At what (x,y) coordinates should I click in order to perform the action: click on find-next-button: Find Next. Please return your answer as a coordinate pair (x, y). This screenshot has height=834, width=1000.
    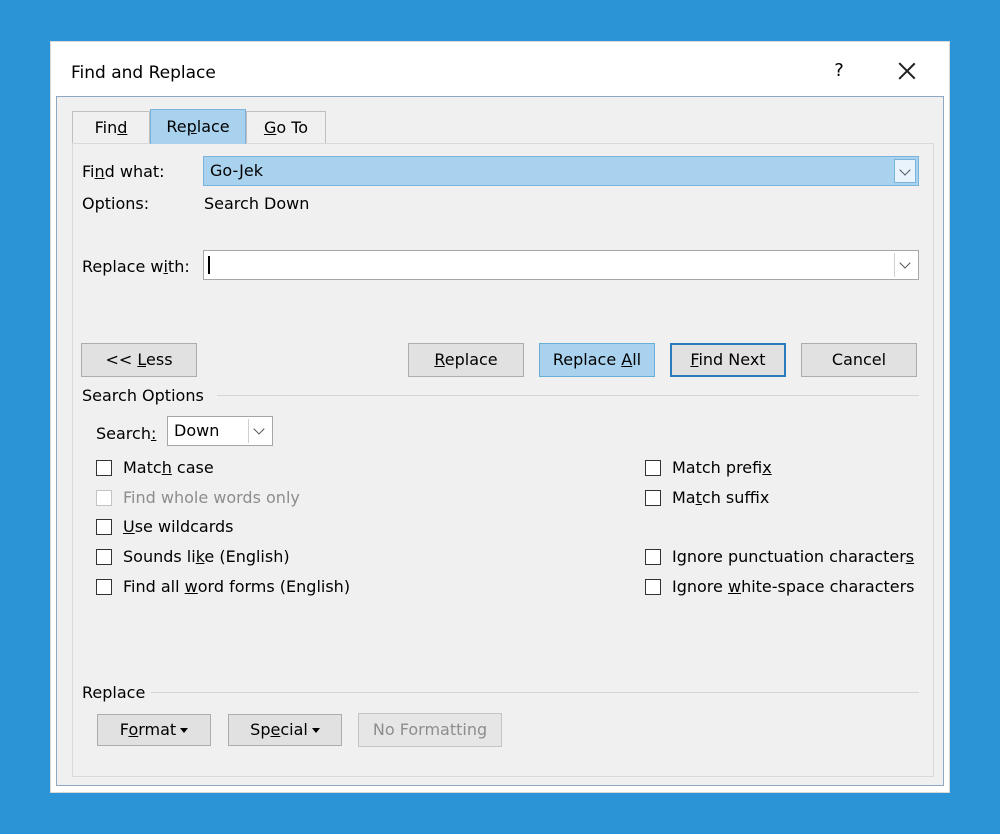
    Looking at the image, I should click on (728, 360).